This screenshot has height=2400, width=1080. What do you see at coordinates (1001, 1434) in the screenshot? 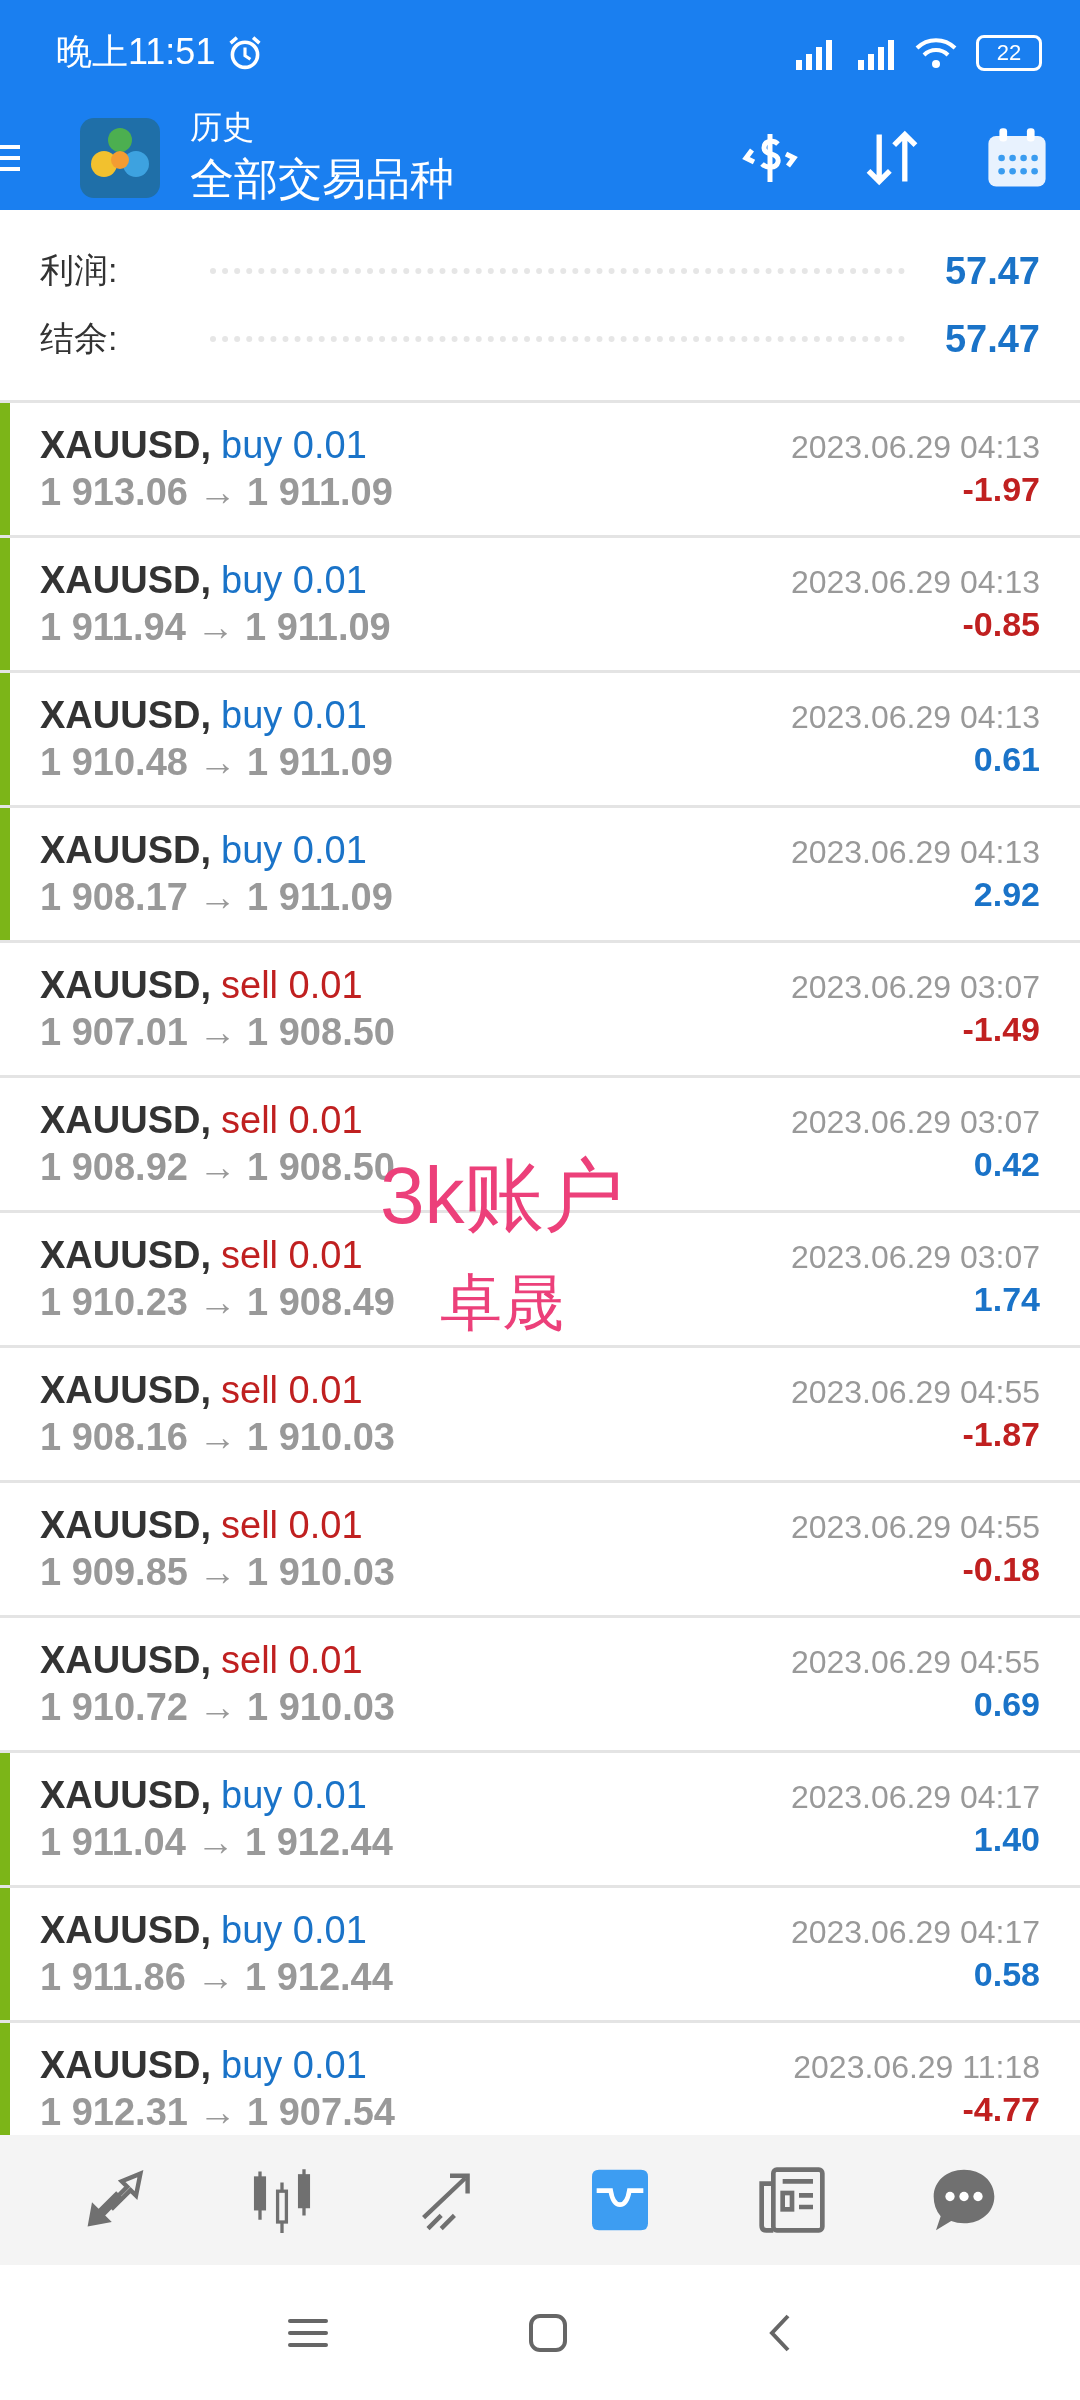
I see `trade-profit: -1.87` at bounding box center [1001, 1434].